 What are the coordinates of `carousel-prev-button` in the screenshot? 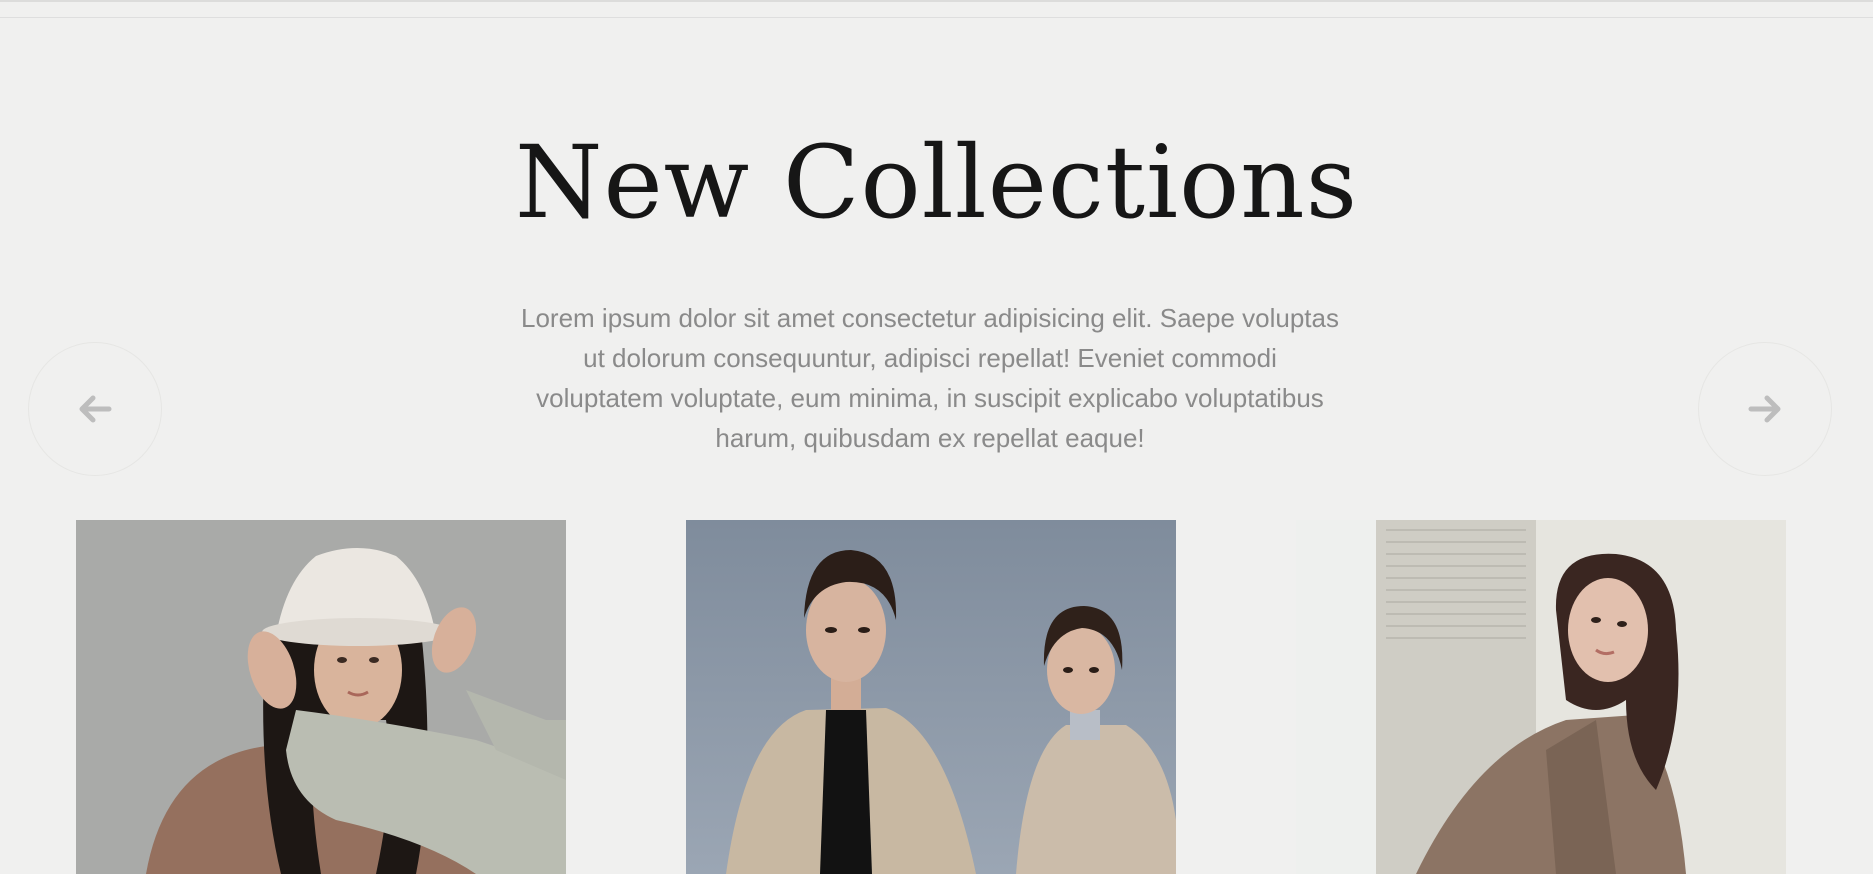 It's located at (95, 409).